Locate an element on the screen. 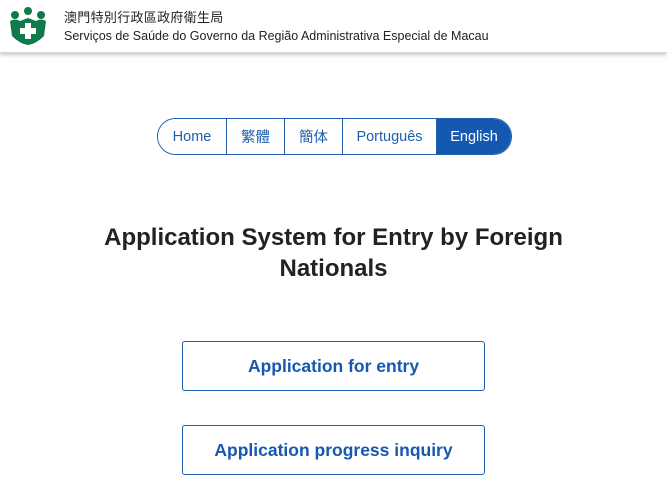 Image resolution: width=667 pixels, height=485 pixels. page-title-line1: Application System for Entry by Foreign is located at coordinates (333, 237).